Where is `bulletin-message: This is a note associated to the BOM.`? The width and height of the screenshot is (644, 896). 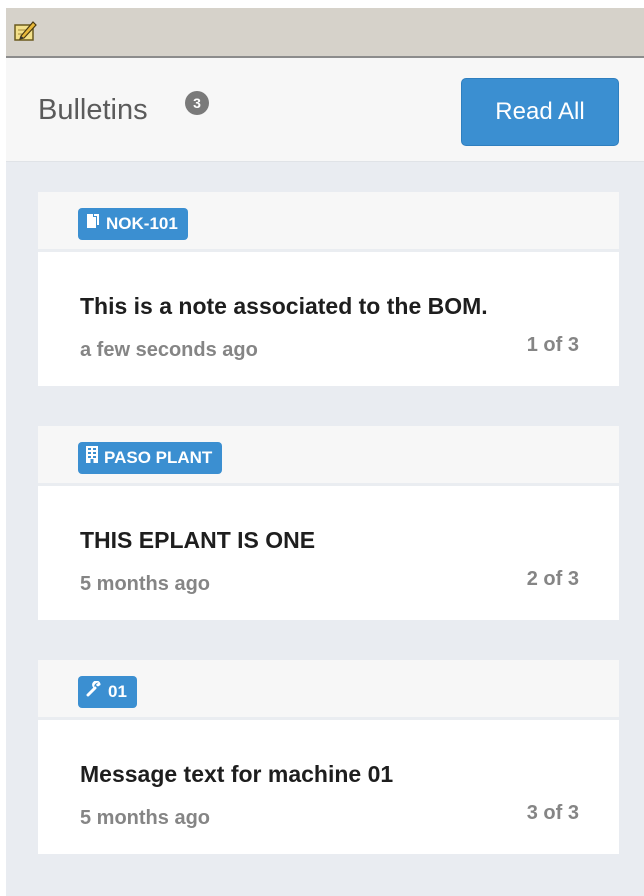
bulletin-message: This is a note associated to the BOM. is located at coordinates (284, 306).